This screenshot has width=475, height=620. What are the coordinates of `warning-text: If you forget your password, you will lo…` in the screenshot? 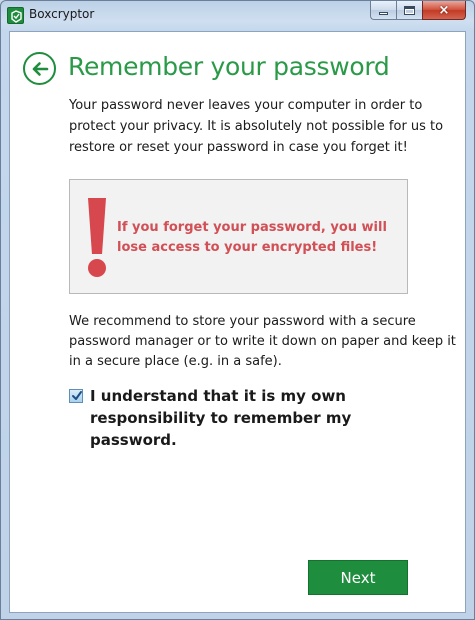 It's located at (252, 237).